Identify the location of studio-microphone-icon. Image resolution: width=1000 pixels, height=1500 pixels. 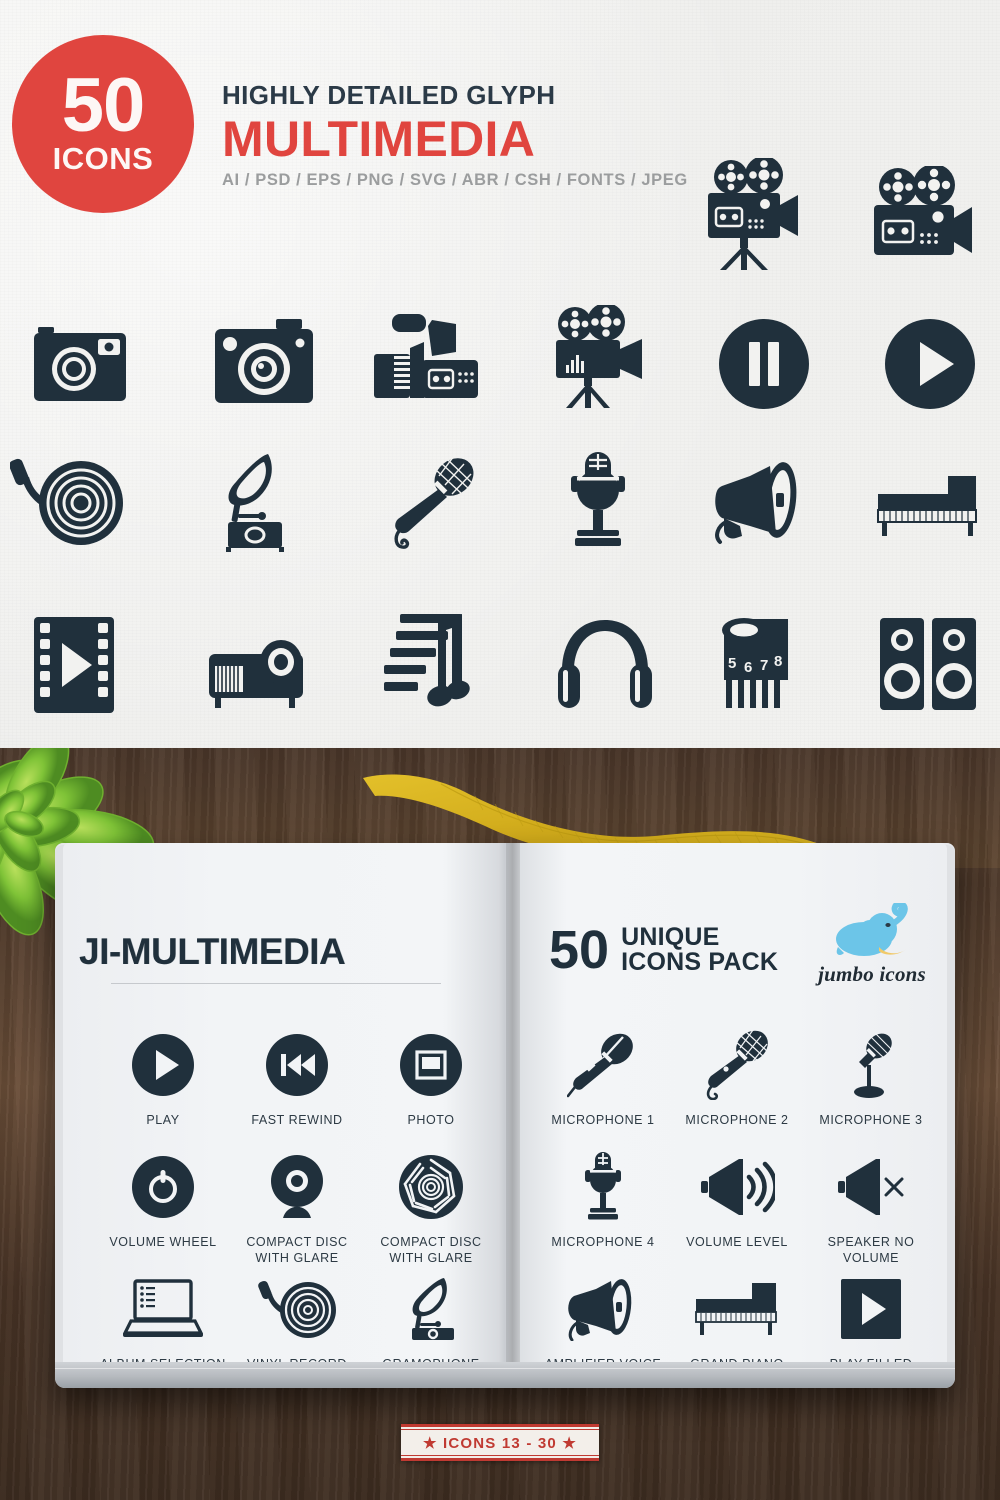
(598, 500).